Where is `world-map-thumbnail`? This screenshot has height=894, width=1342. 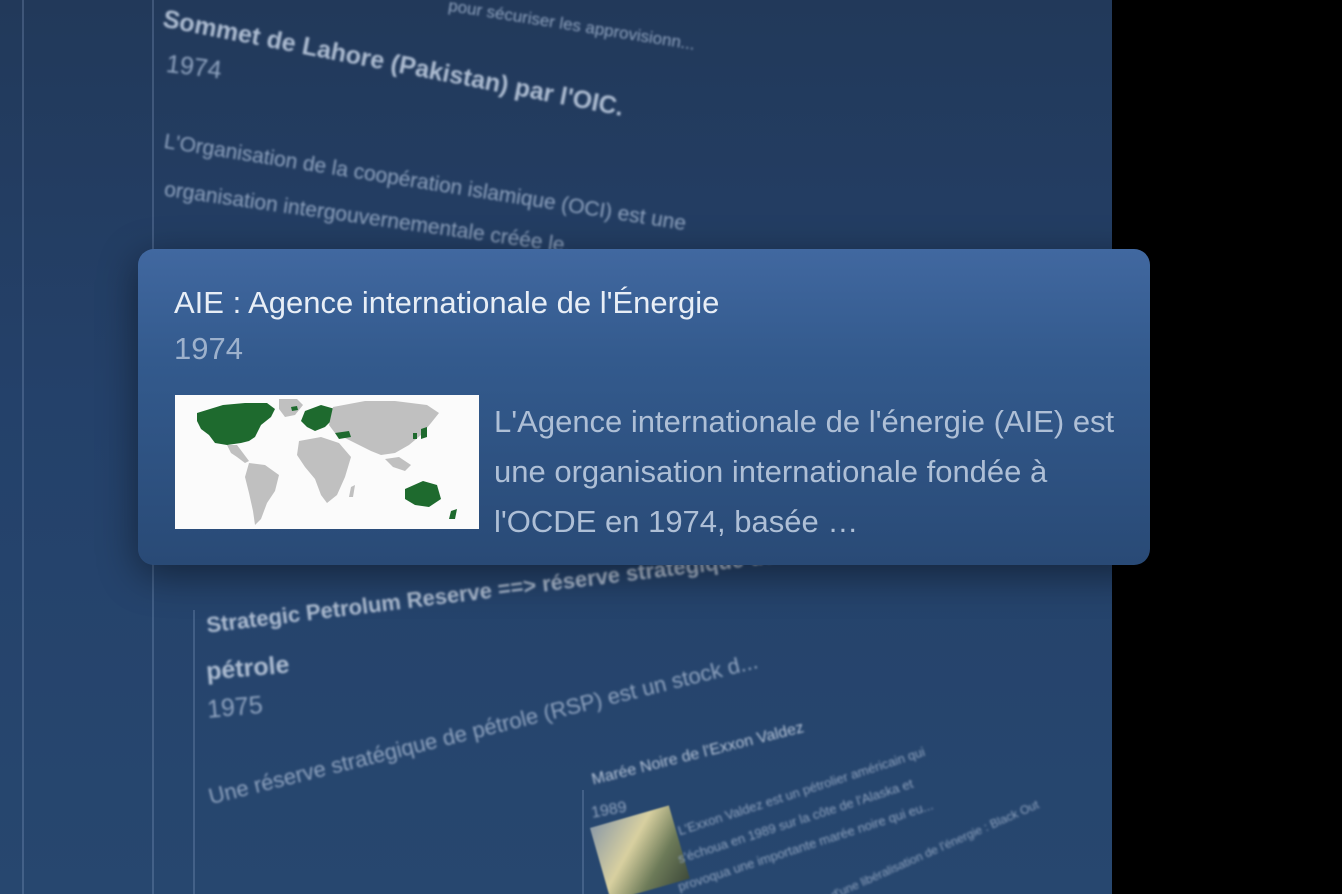 world-map-thumbnail is located at coordinates (327, 462).